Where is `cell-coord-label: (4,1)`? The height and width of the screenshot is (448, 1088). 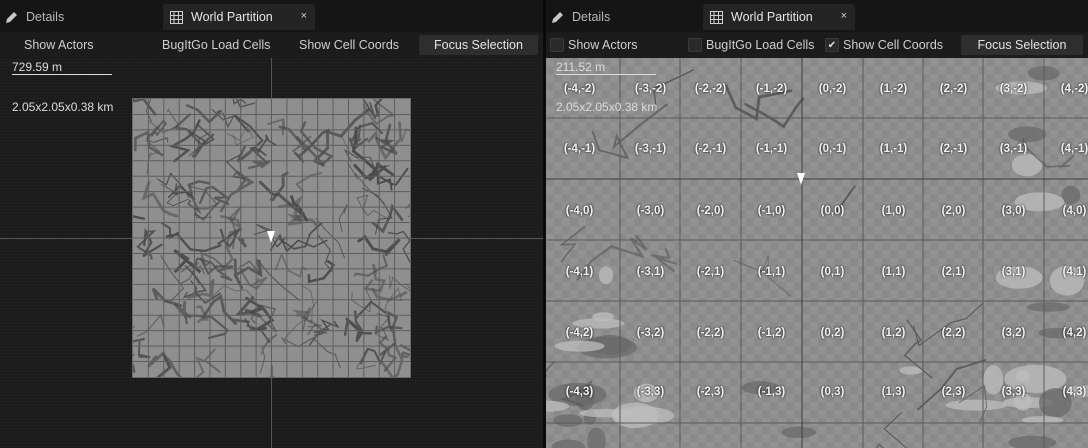
cell-coord-label: (4,1) is located at coordinates (1074, 272).